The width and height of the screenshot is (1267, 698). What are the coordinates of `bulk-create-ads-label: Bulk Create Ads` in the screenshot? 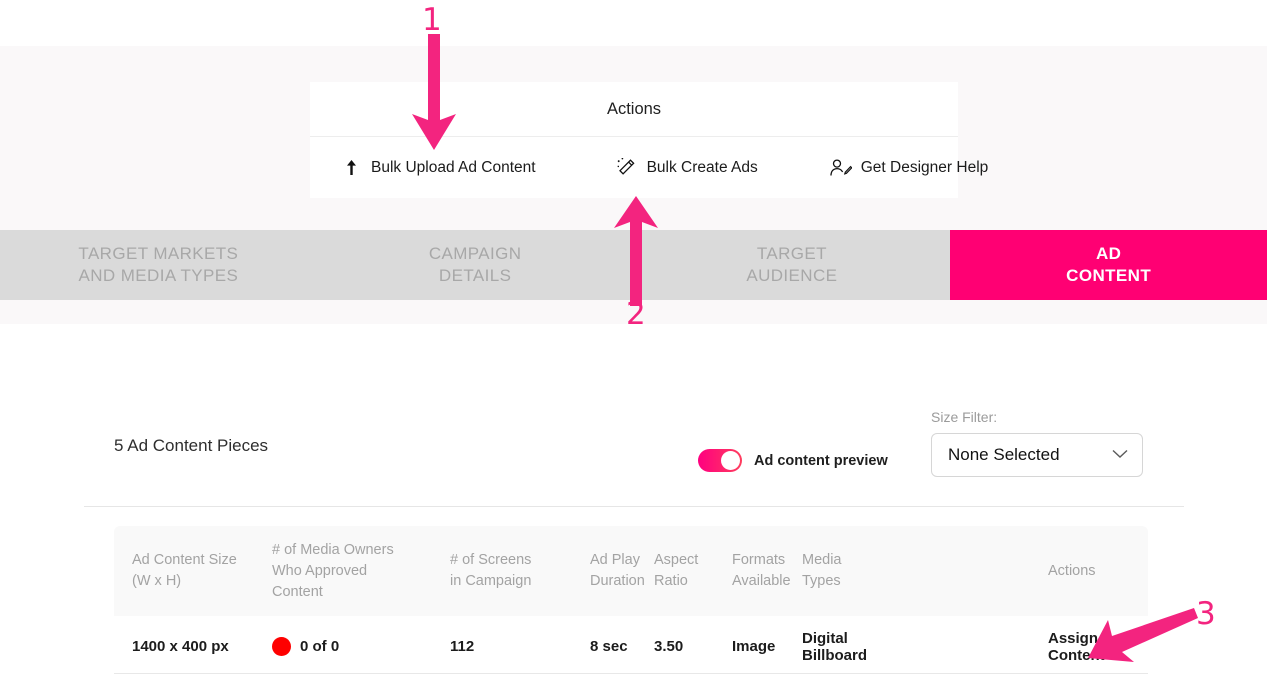 It's located at (702, 167).